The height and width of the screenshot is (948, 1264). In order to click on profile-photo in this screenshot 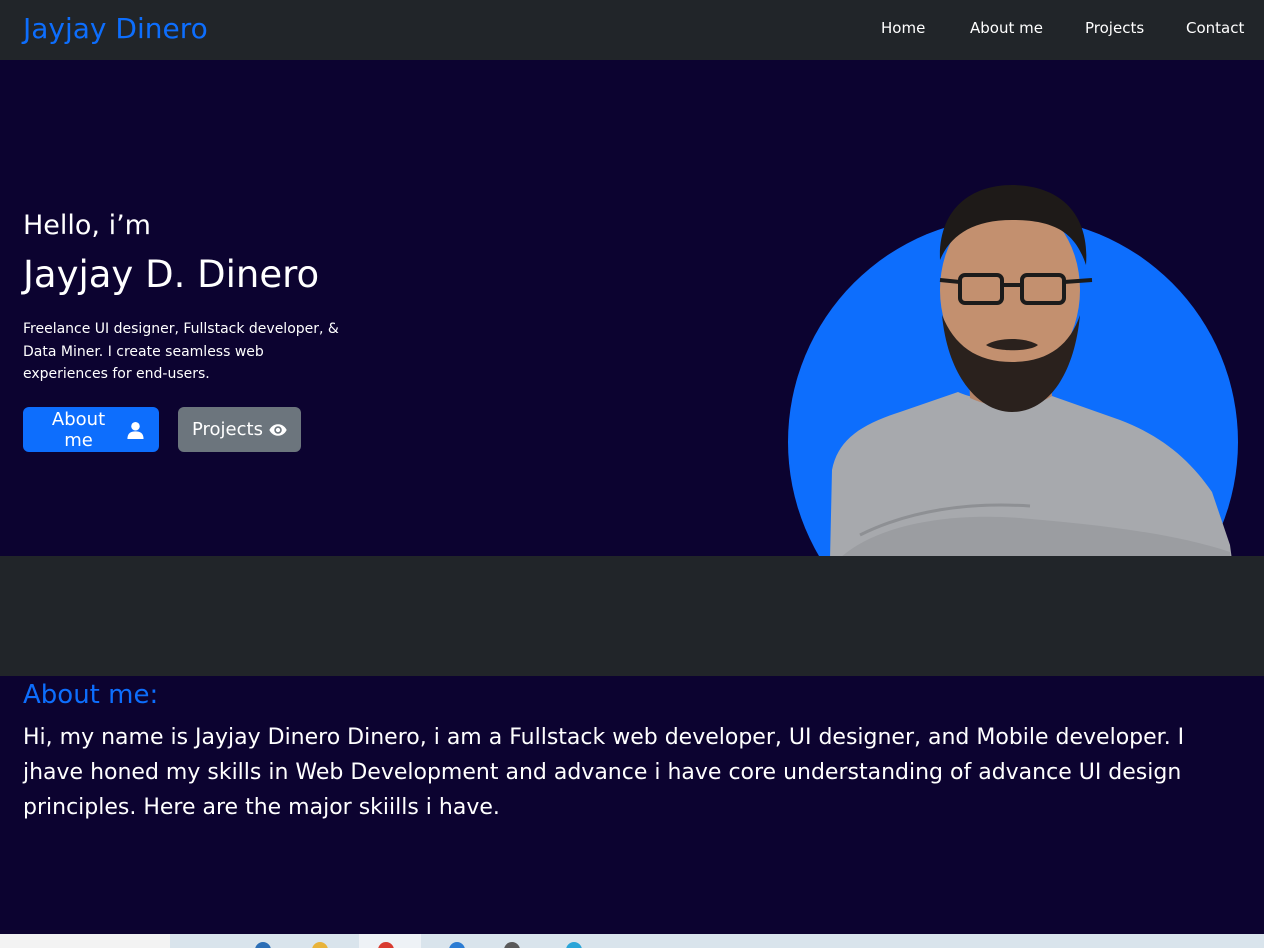, I will do `click(1031, 370)`.